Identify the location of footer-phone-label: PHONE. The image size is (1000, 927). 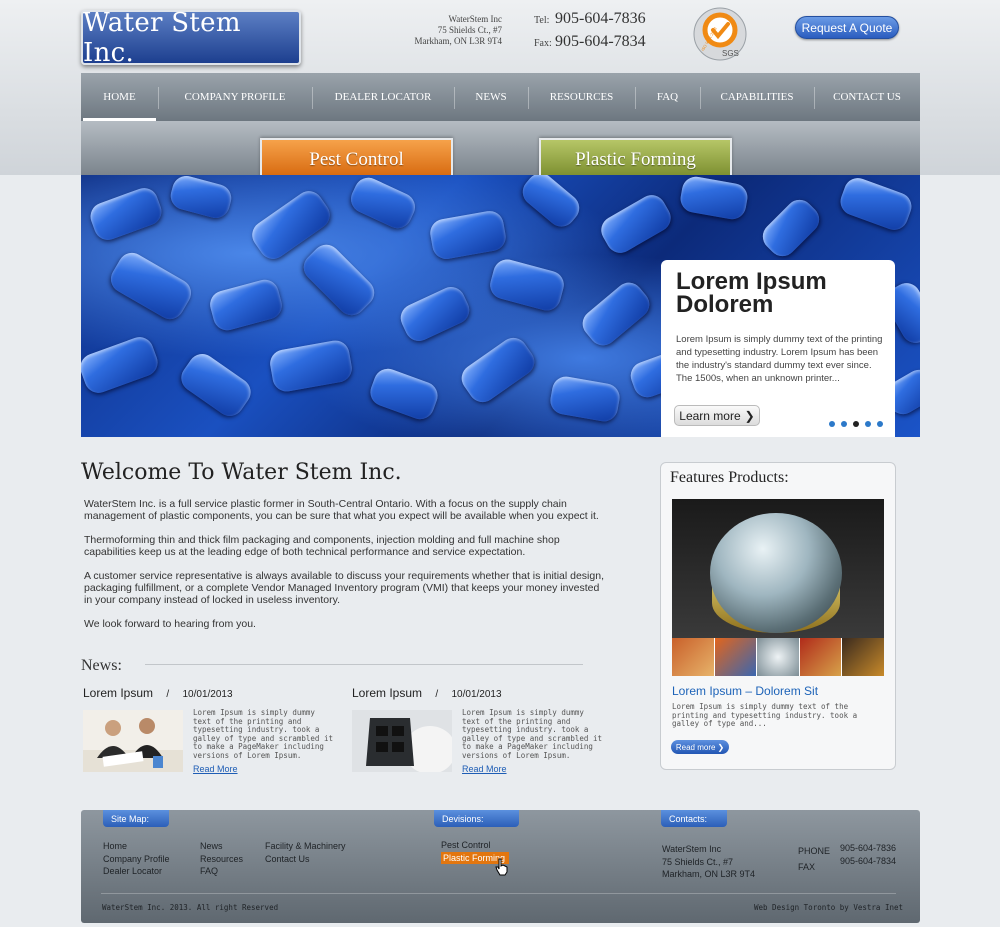
(814, 851).